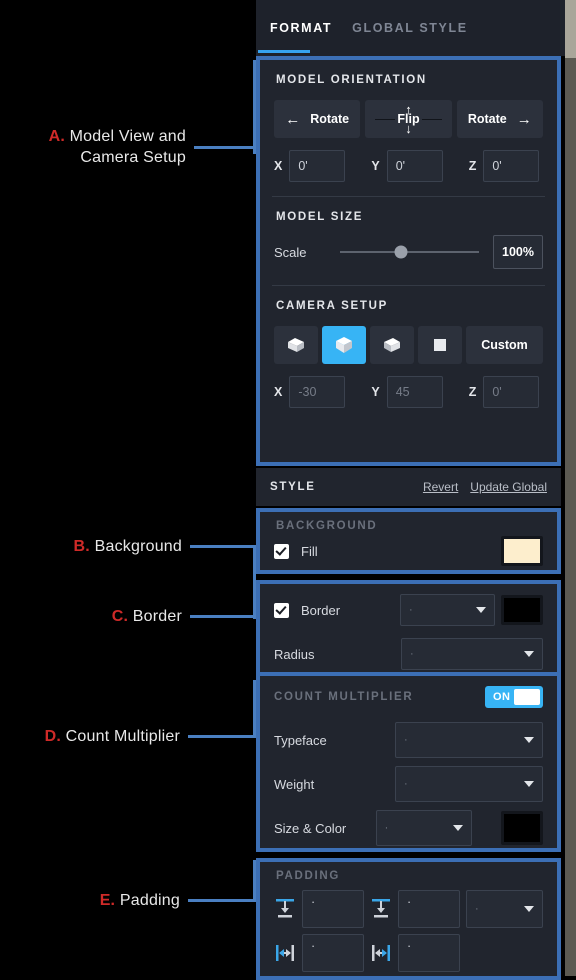  I want to click on arrow-left-icon: ←, so click(293, 119).